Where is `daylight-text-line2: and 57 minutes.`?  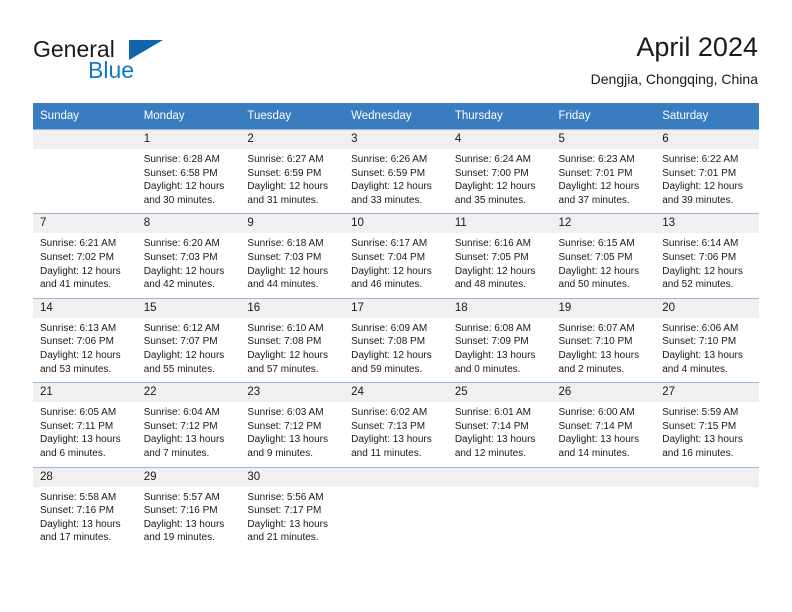
daylight-text-line2: and 57 minutes. is located at coordinates (283, 369).